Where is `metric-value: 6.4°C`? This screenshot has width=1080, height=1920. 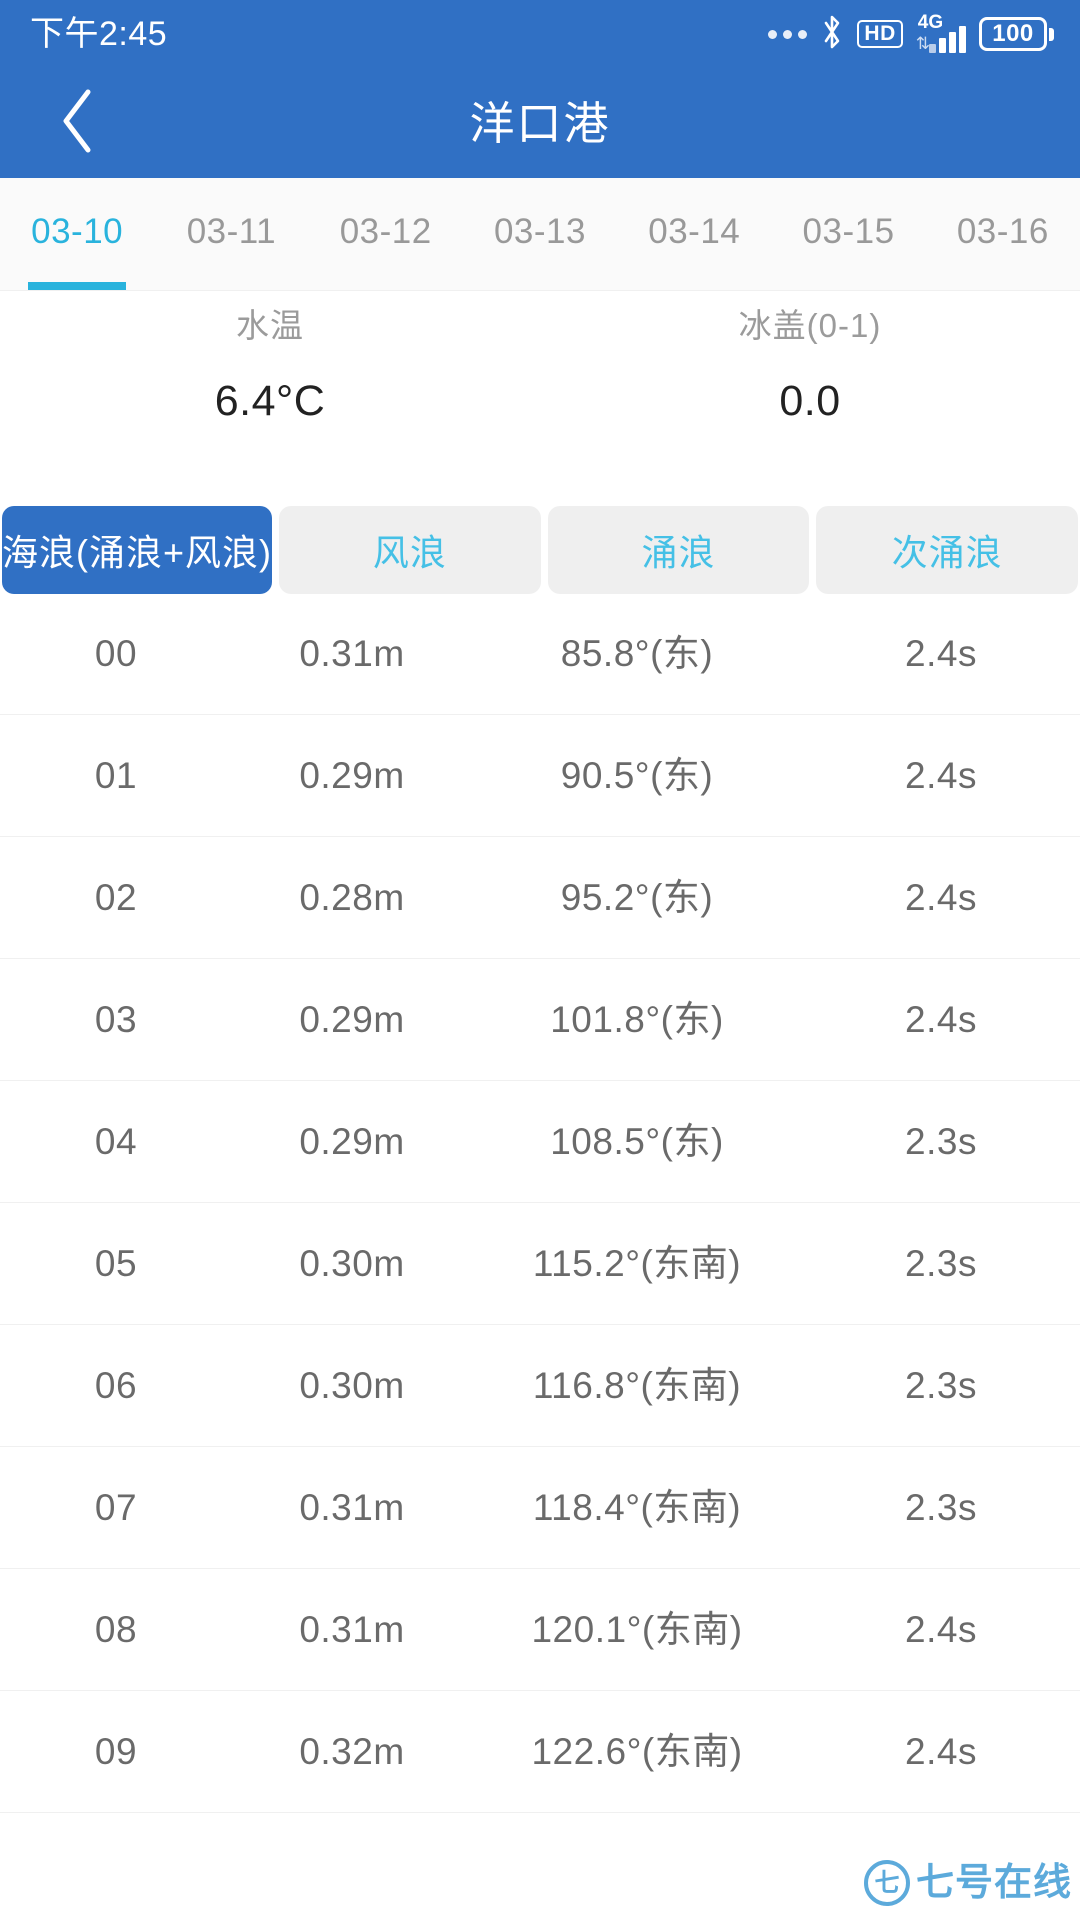 metric-value: 6.4°C is located at coordinates (270, 401).